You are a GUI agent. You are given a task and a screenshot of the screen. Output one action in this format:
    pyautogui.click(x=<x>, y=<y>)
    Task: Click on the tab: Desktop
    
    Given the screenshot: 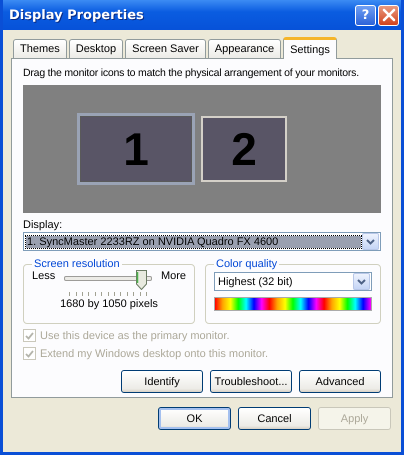 What is the action you would take?
    pyautogui.click(x=96, y=48)
    